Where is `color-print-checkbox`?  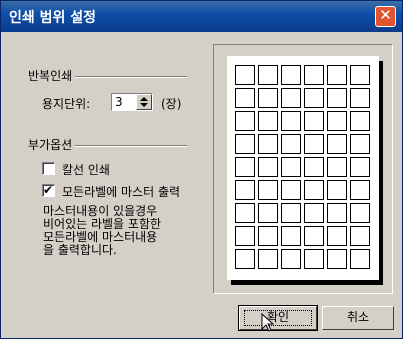 color-print-checkbox is located at coordinates (48, 168).